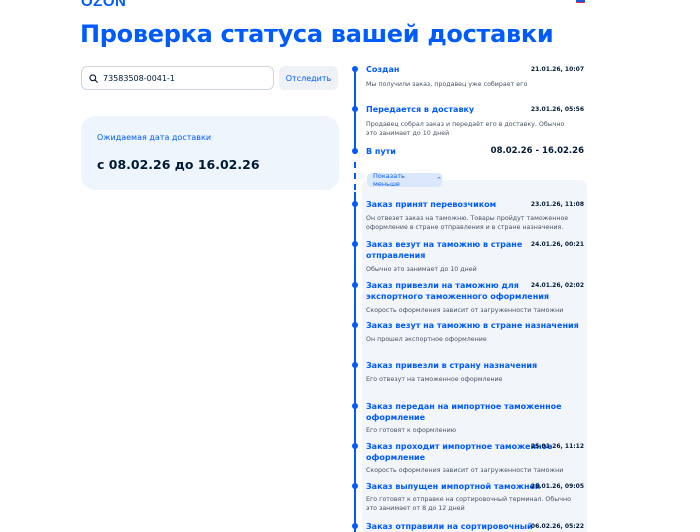  What do you see at coordinates (580, 1) in the screenshot?
I see `language-flag-icon` at bounding box center [580, 1].